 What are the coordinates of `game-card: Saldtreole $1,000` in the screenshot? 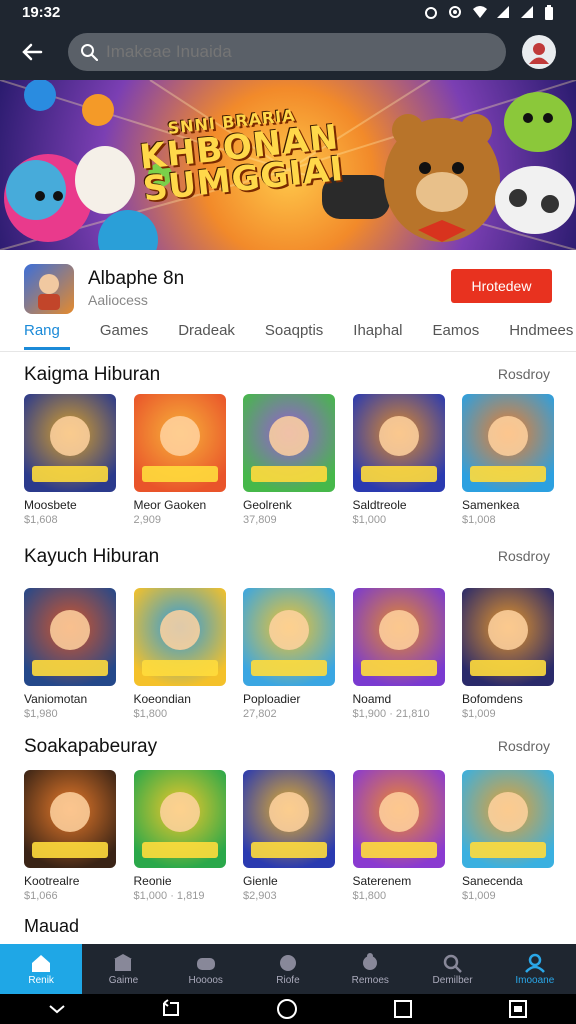 It's located at (398, 460).